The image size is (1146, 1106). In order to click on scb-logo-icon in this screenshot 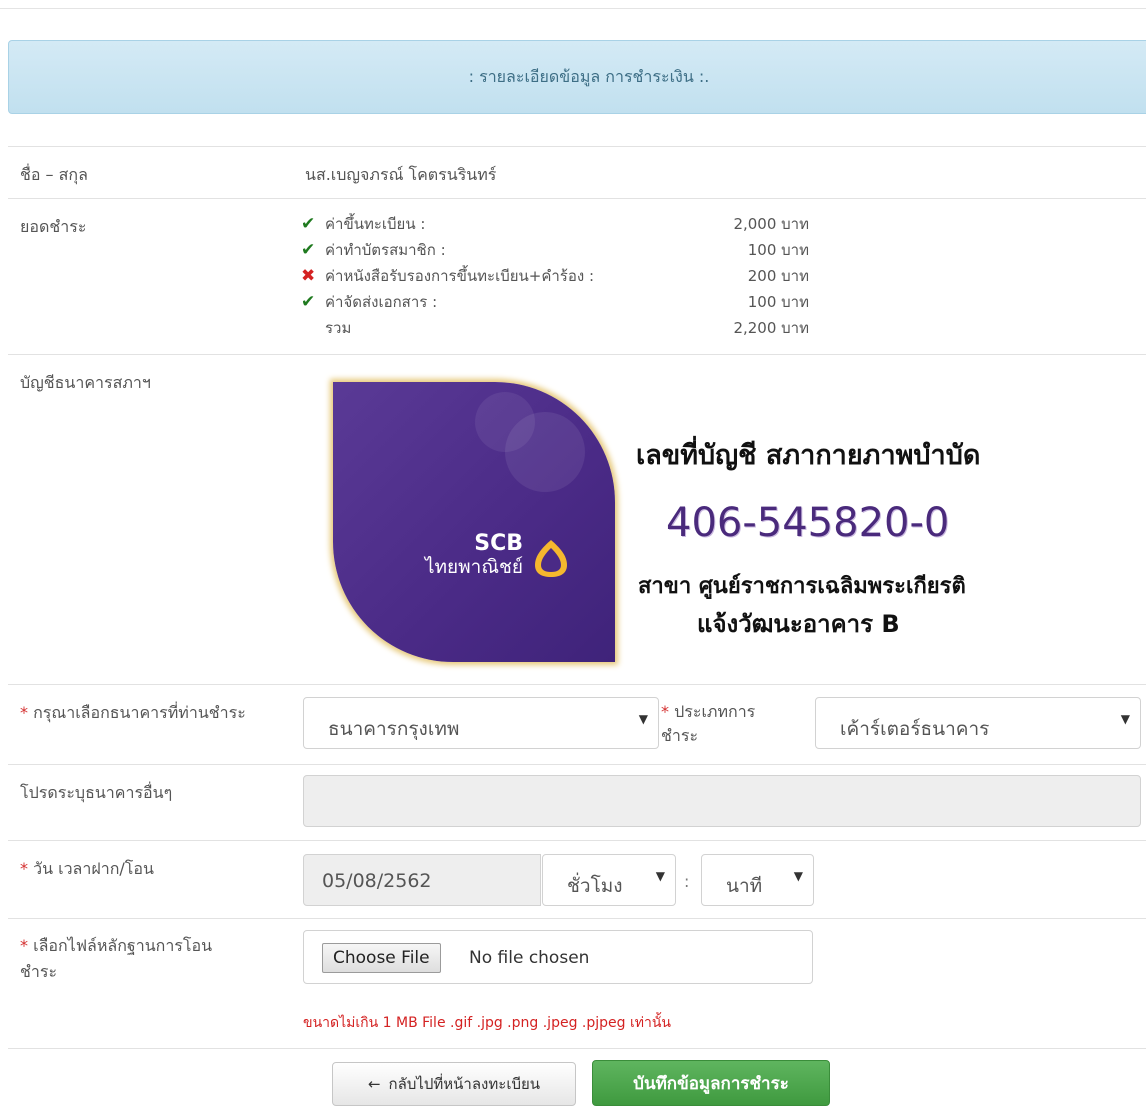, I will do `click(551, 558)`.